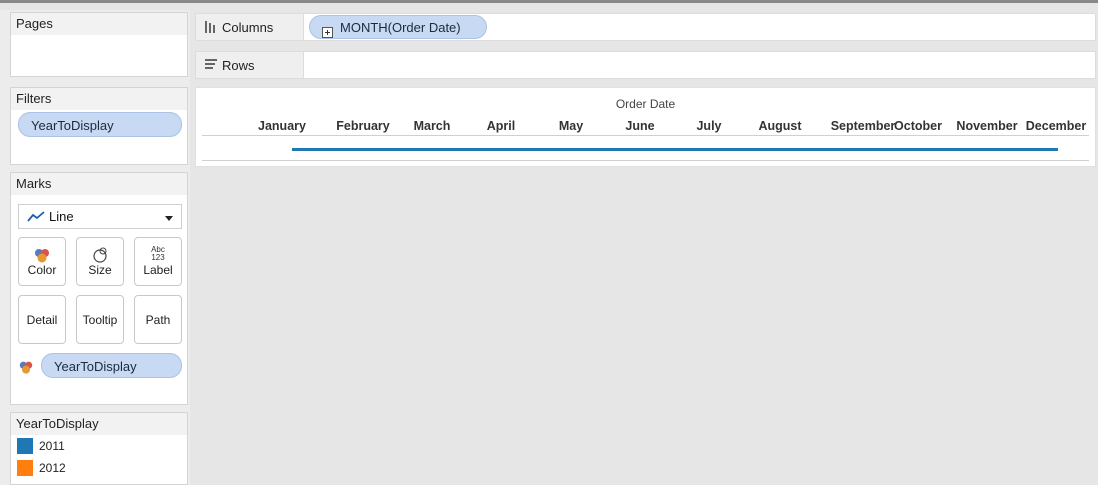  Describe the element at coordinates (61, 216) in the screenshot. I see `mark-type-label: Line` at that location.